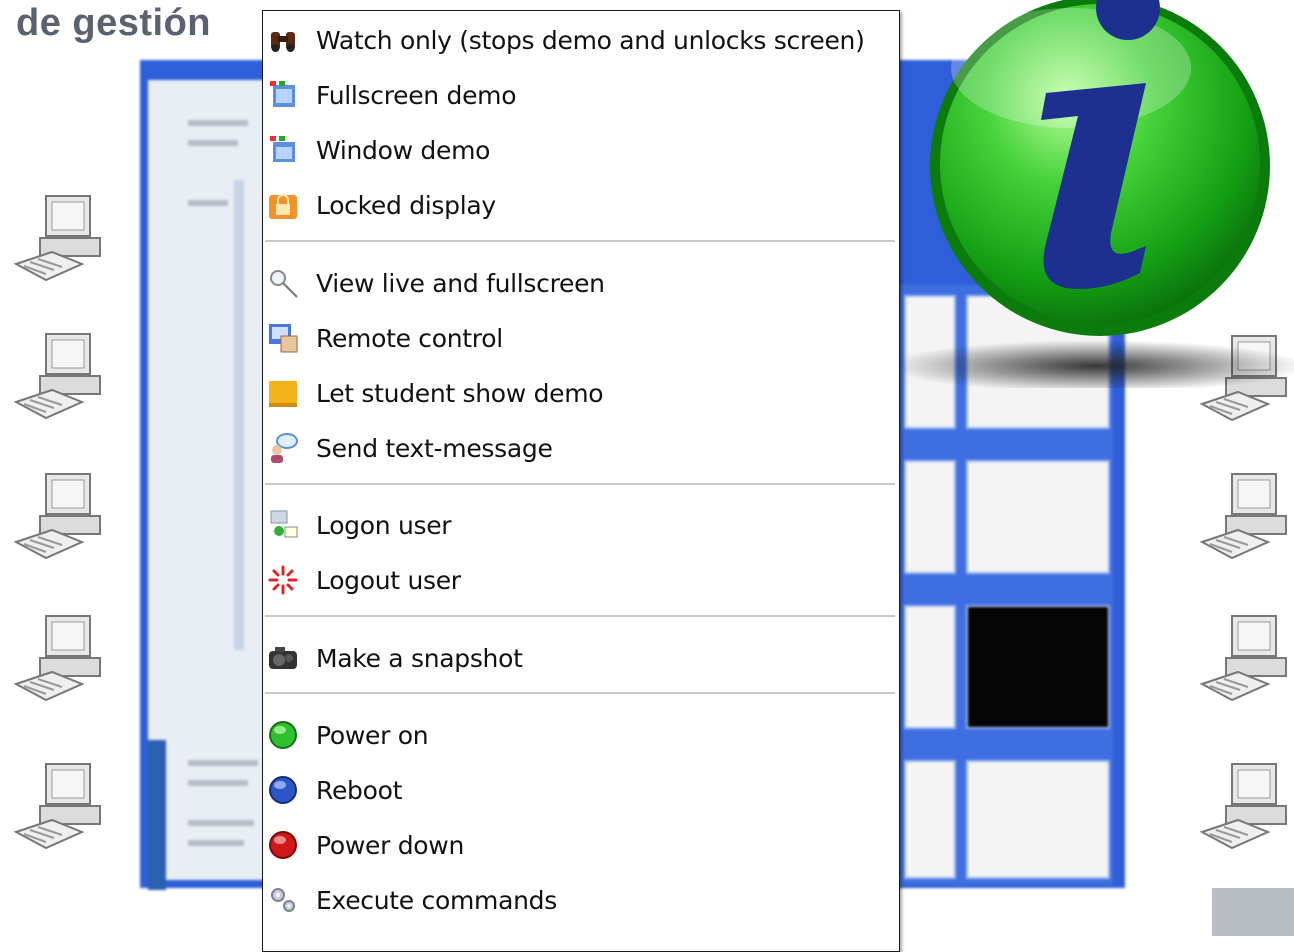 This screenshot has width=1294, height=952. Describe the element at coordinates (419, 658) in the screenshot. I see `menu-item-label: Make a snapshot` at that location.